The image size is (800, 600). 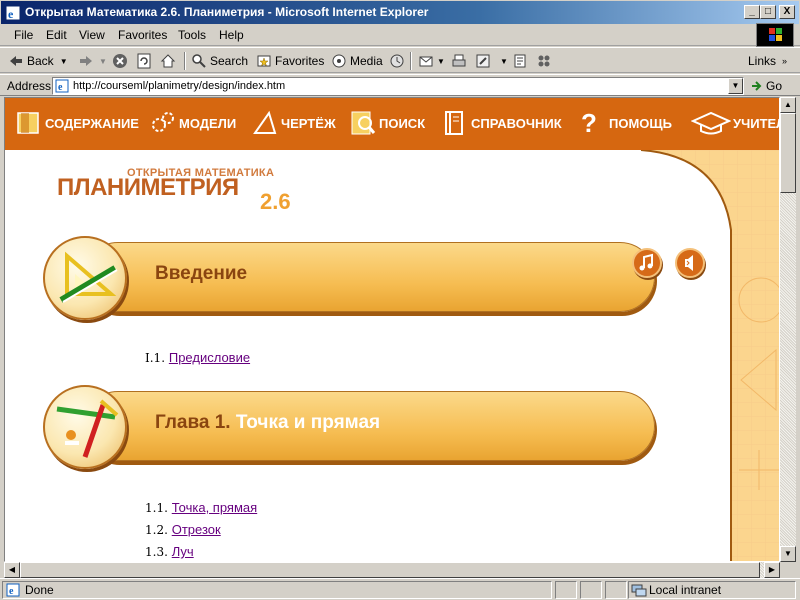 I want to click on chapter-title-rest: Точка и прямая, so click(x=305, y=422).